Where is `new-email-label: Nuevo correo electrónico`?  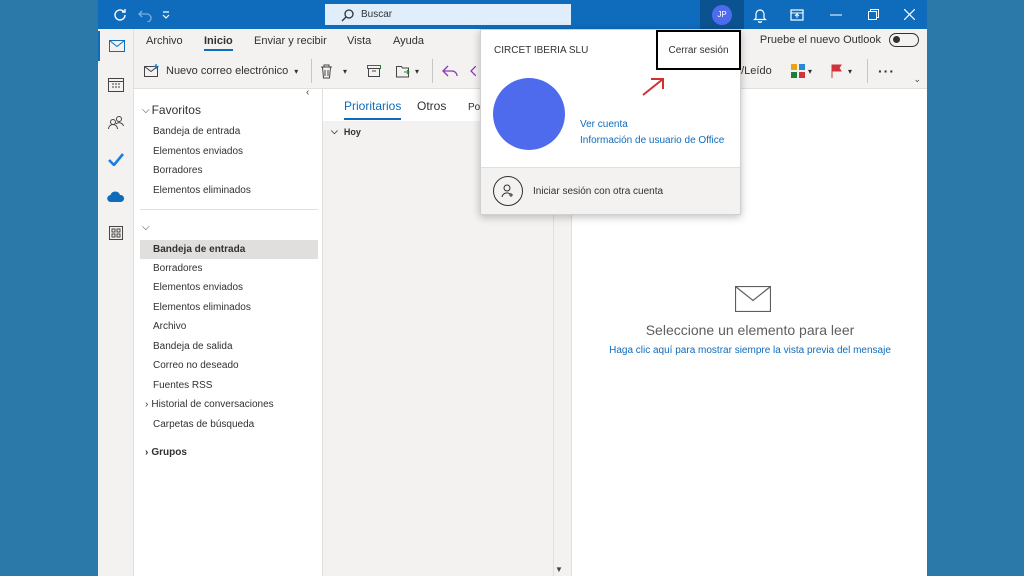
new-email-label: Nuevo correo electrónico is located at coordinates (227, 71).